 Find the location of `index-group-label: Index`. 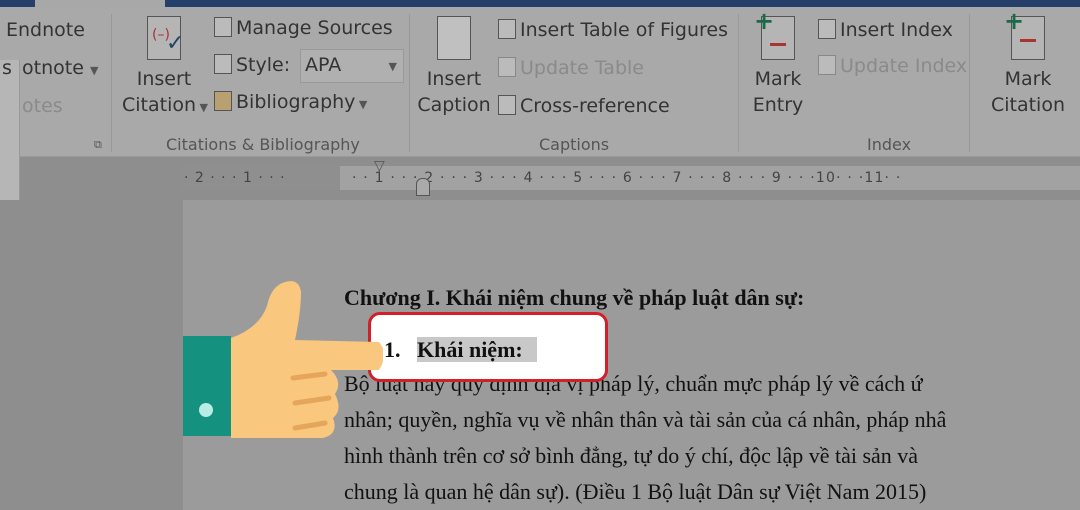

index-group-label: Index is located at coordinates (889, 144).